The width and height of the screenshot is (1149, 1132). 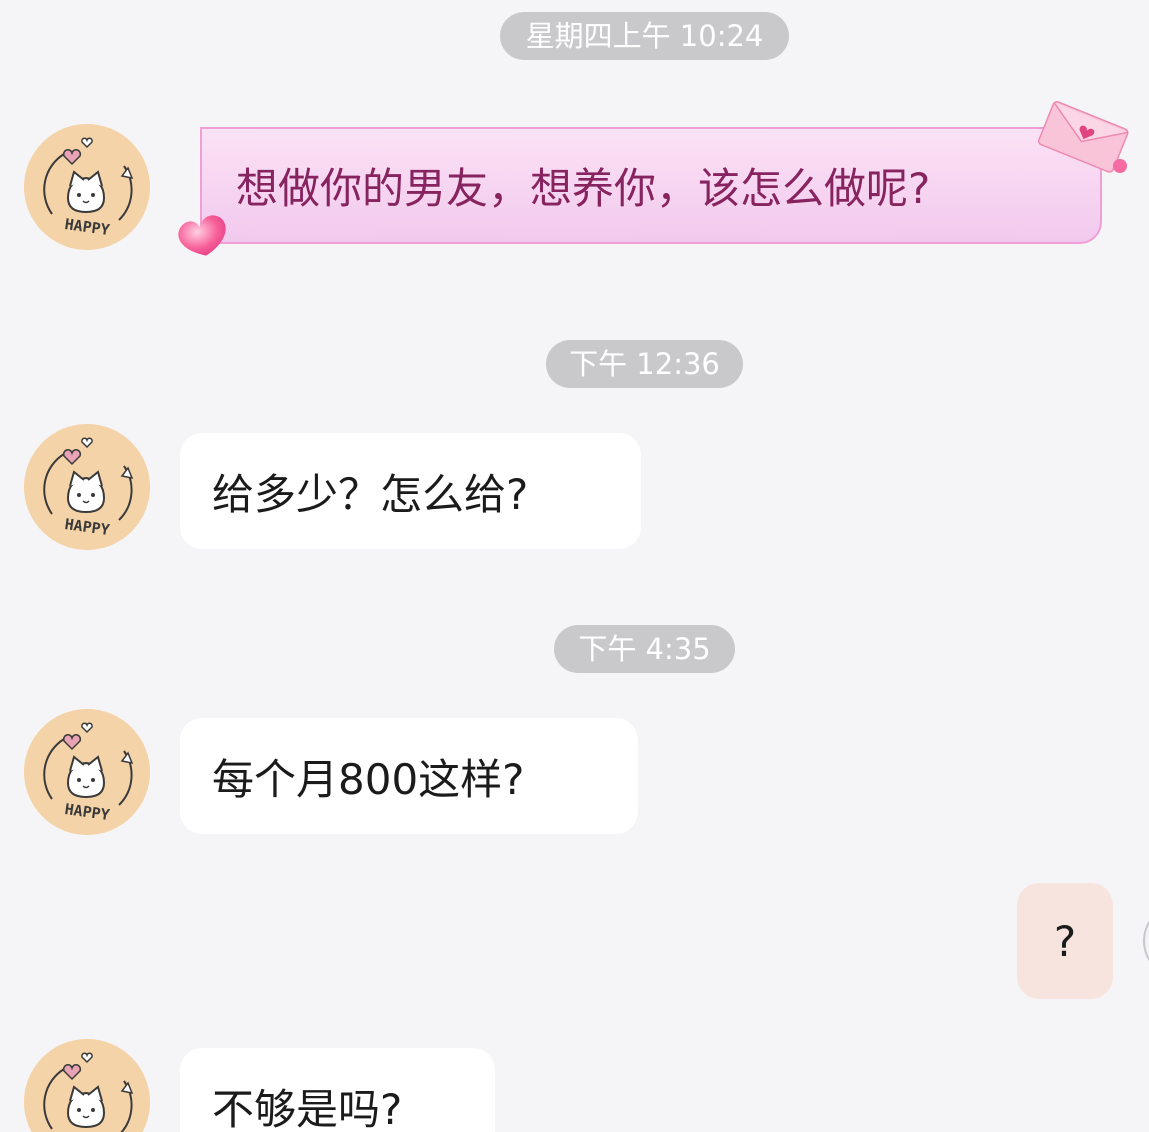 I want to click on my-avatar, so click(x=1144, y=941).